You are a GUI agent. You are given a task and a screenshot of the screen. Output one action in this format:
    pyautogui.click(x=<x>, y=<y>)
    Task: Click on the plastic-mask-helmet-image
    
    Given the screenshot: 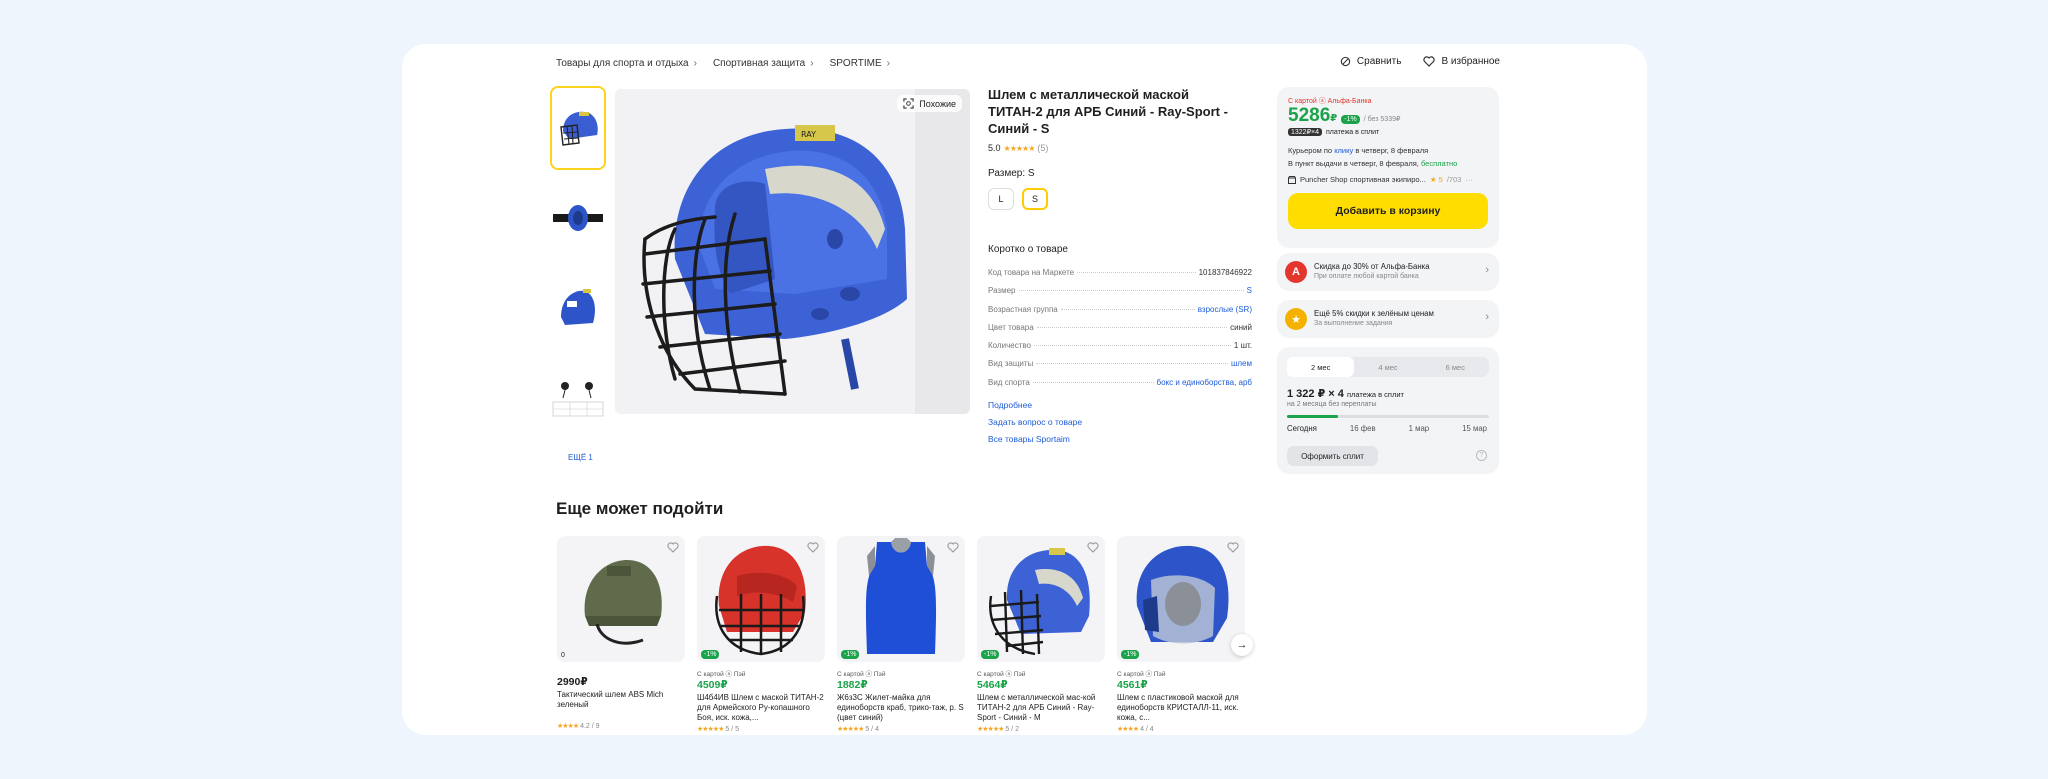 What is the action you would take?
    pyautogui.click(x=1182, y=594)
    